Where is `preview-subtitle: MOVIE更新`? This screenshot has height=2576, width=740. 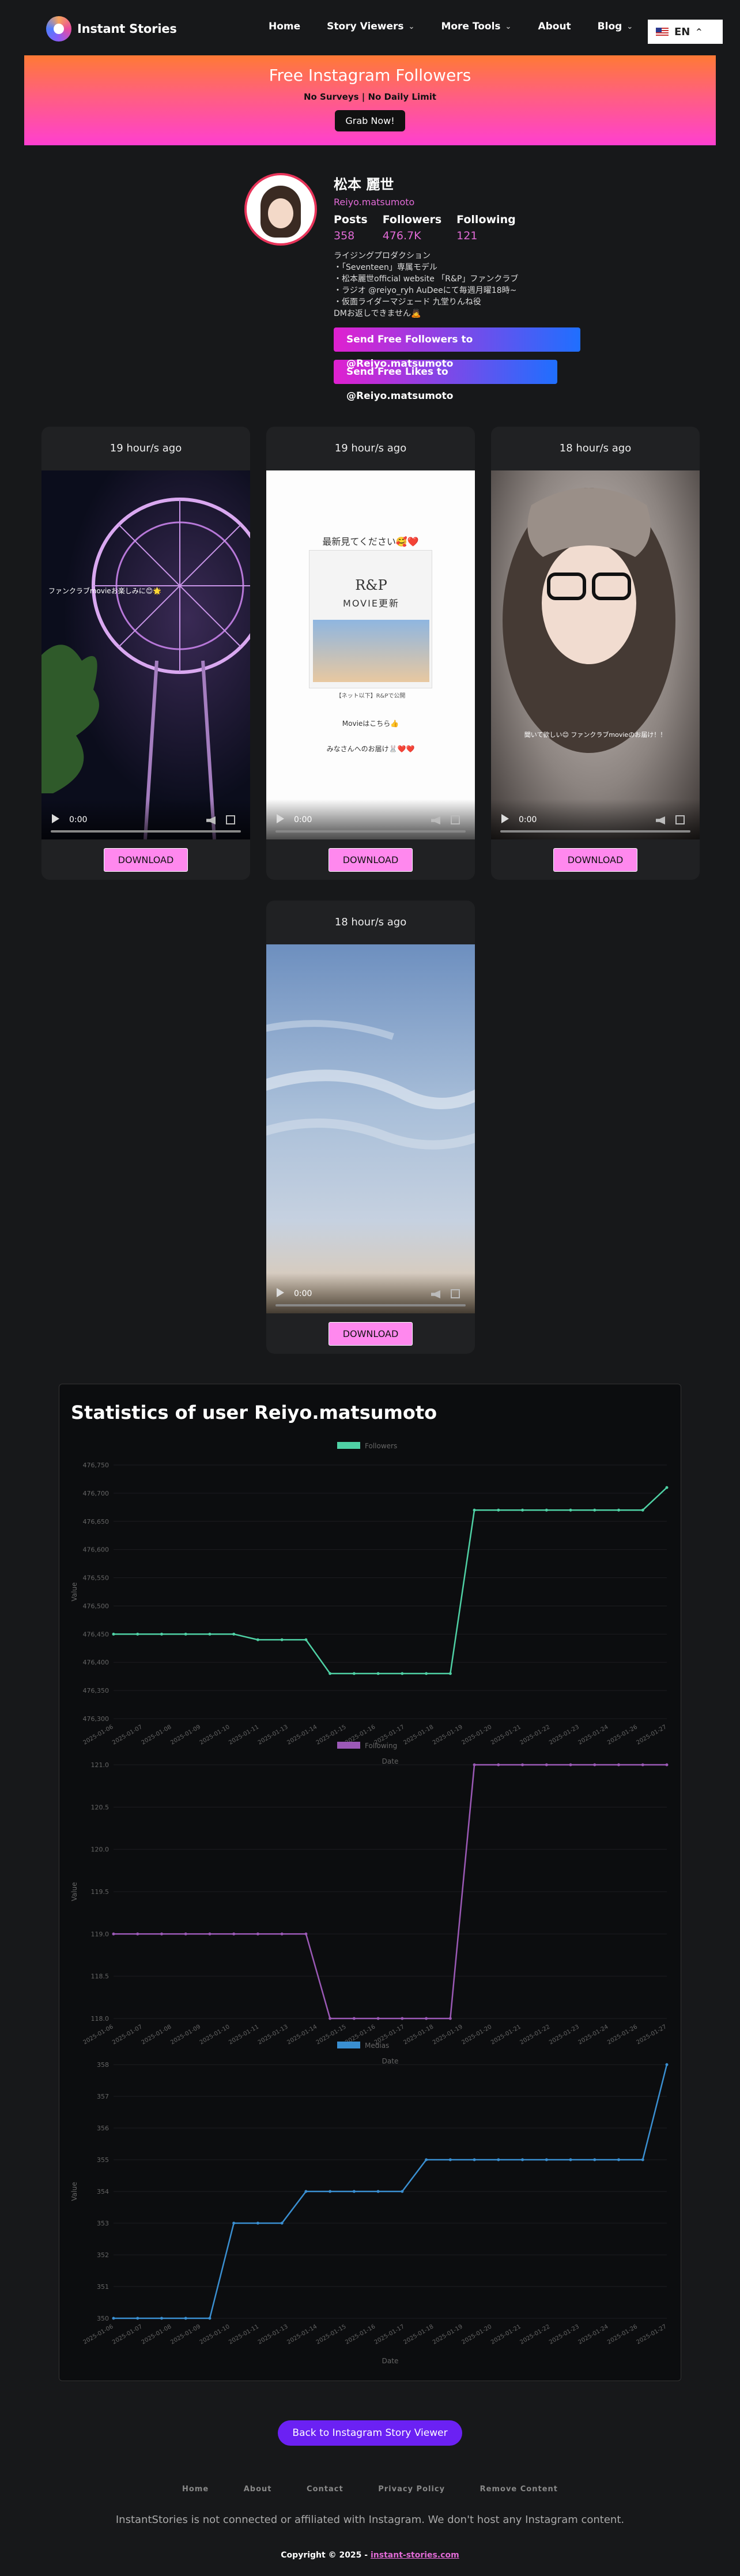
preview-subtitle: MOVIE更新 is located at coordinates (371, 603).